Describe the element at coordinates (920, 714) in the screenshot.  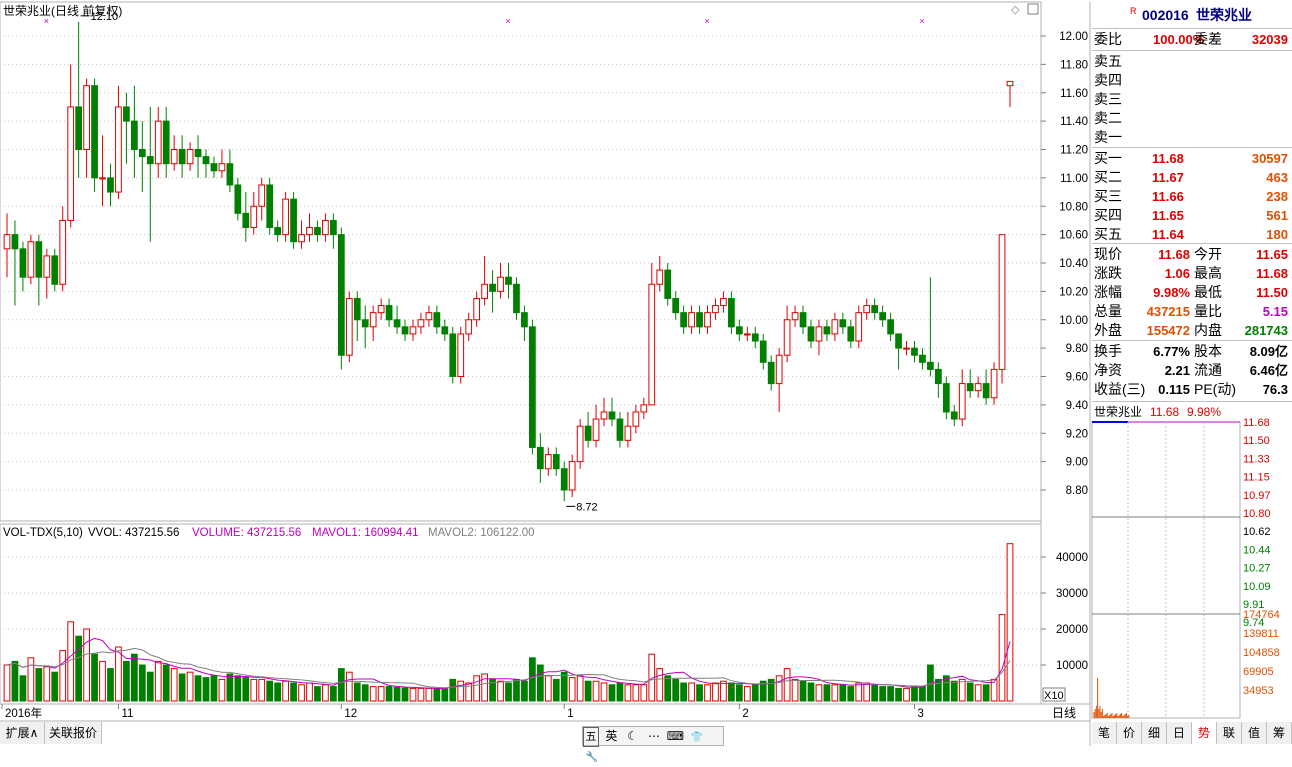
I see `time-tick-label: 3` at that location.